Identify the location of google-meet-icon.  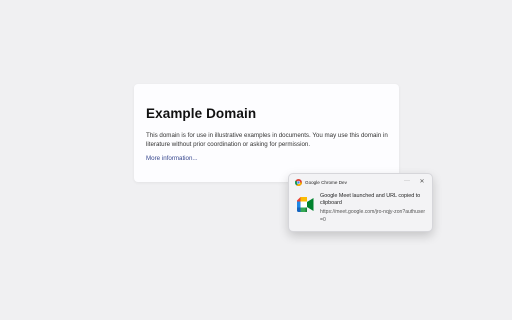
(305, 204).